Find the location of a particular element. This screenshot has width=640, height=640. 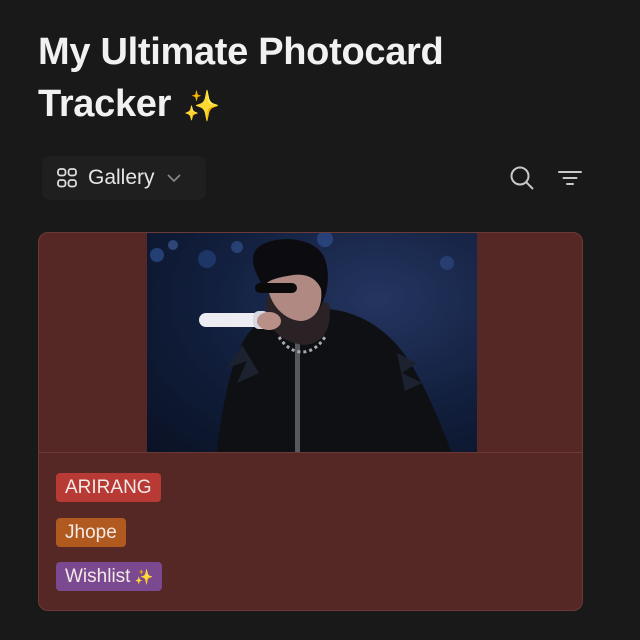

filter-icon is located at coordinates (570, 178).